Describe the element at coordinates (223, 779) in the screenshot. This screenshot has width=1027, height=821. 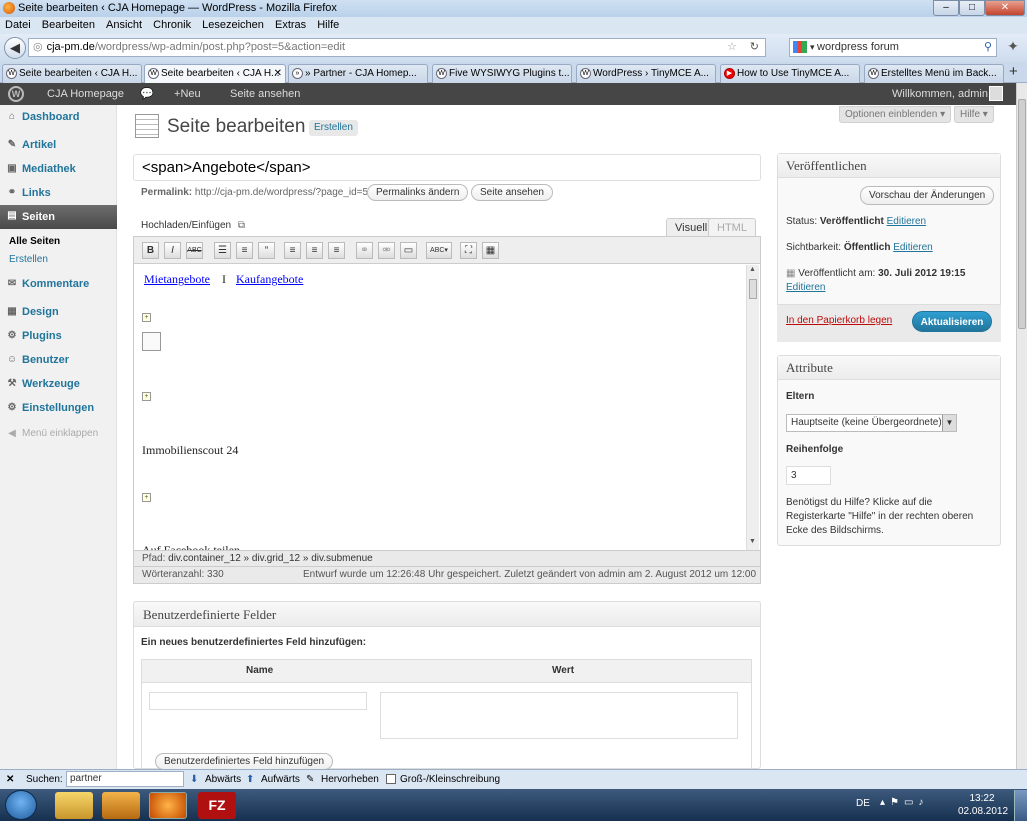
I see `find-next-button: Abwärts` at that location.